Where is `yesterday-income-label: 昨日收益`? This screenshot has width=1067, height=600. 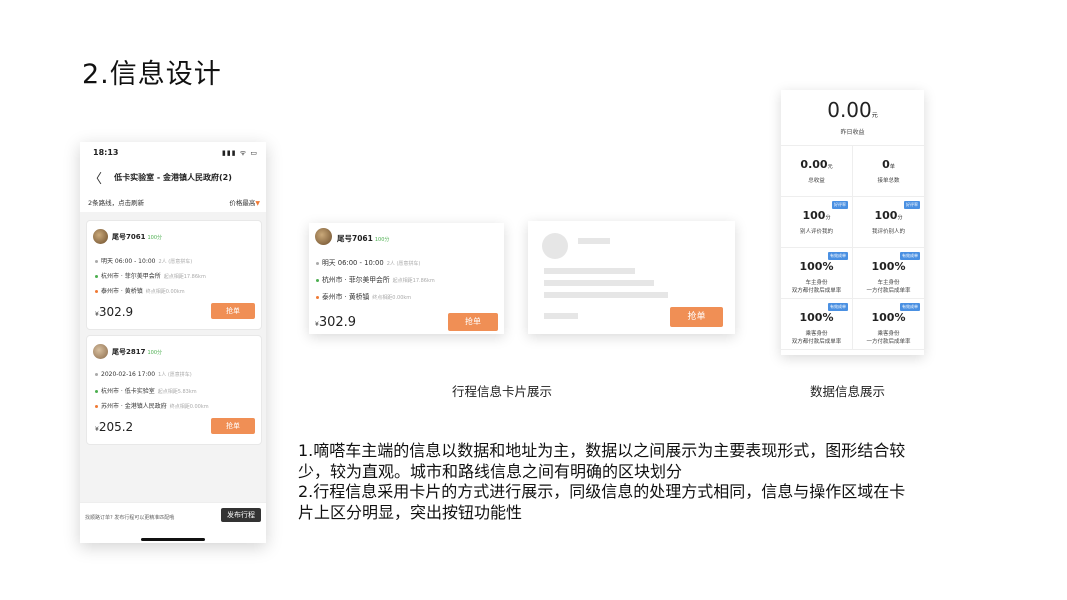 yesterday-income-label: 昨日收益 is located at coordinates (852, 132).